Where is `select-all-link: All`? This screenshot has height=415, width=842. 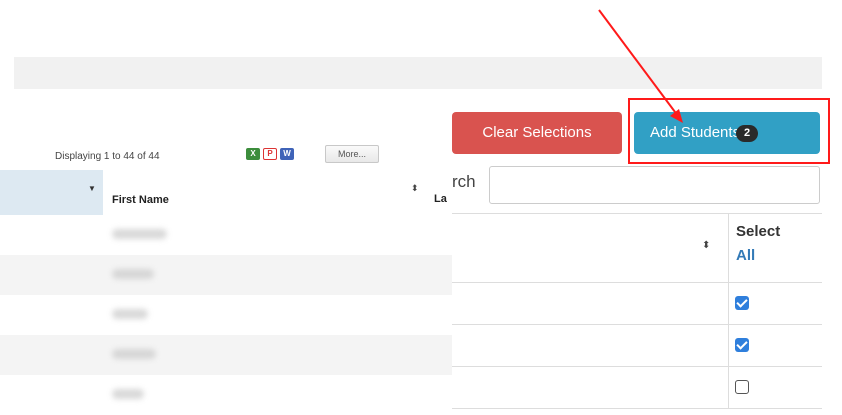
select-all-link: All is located at coordinates (745, 255).